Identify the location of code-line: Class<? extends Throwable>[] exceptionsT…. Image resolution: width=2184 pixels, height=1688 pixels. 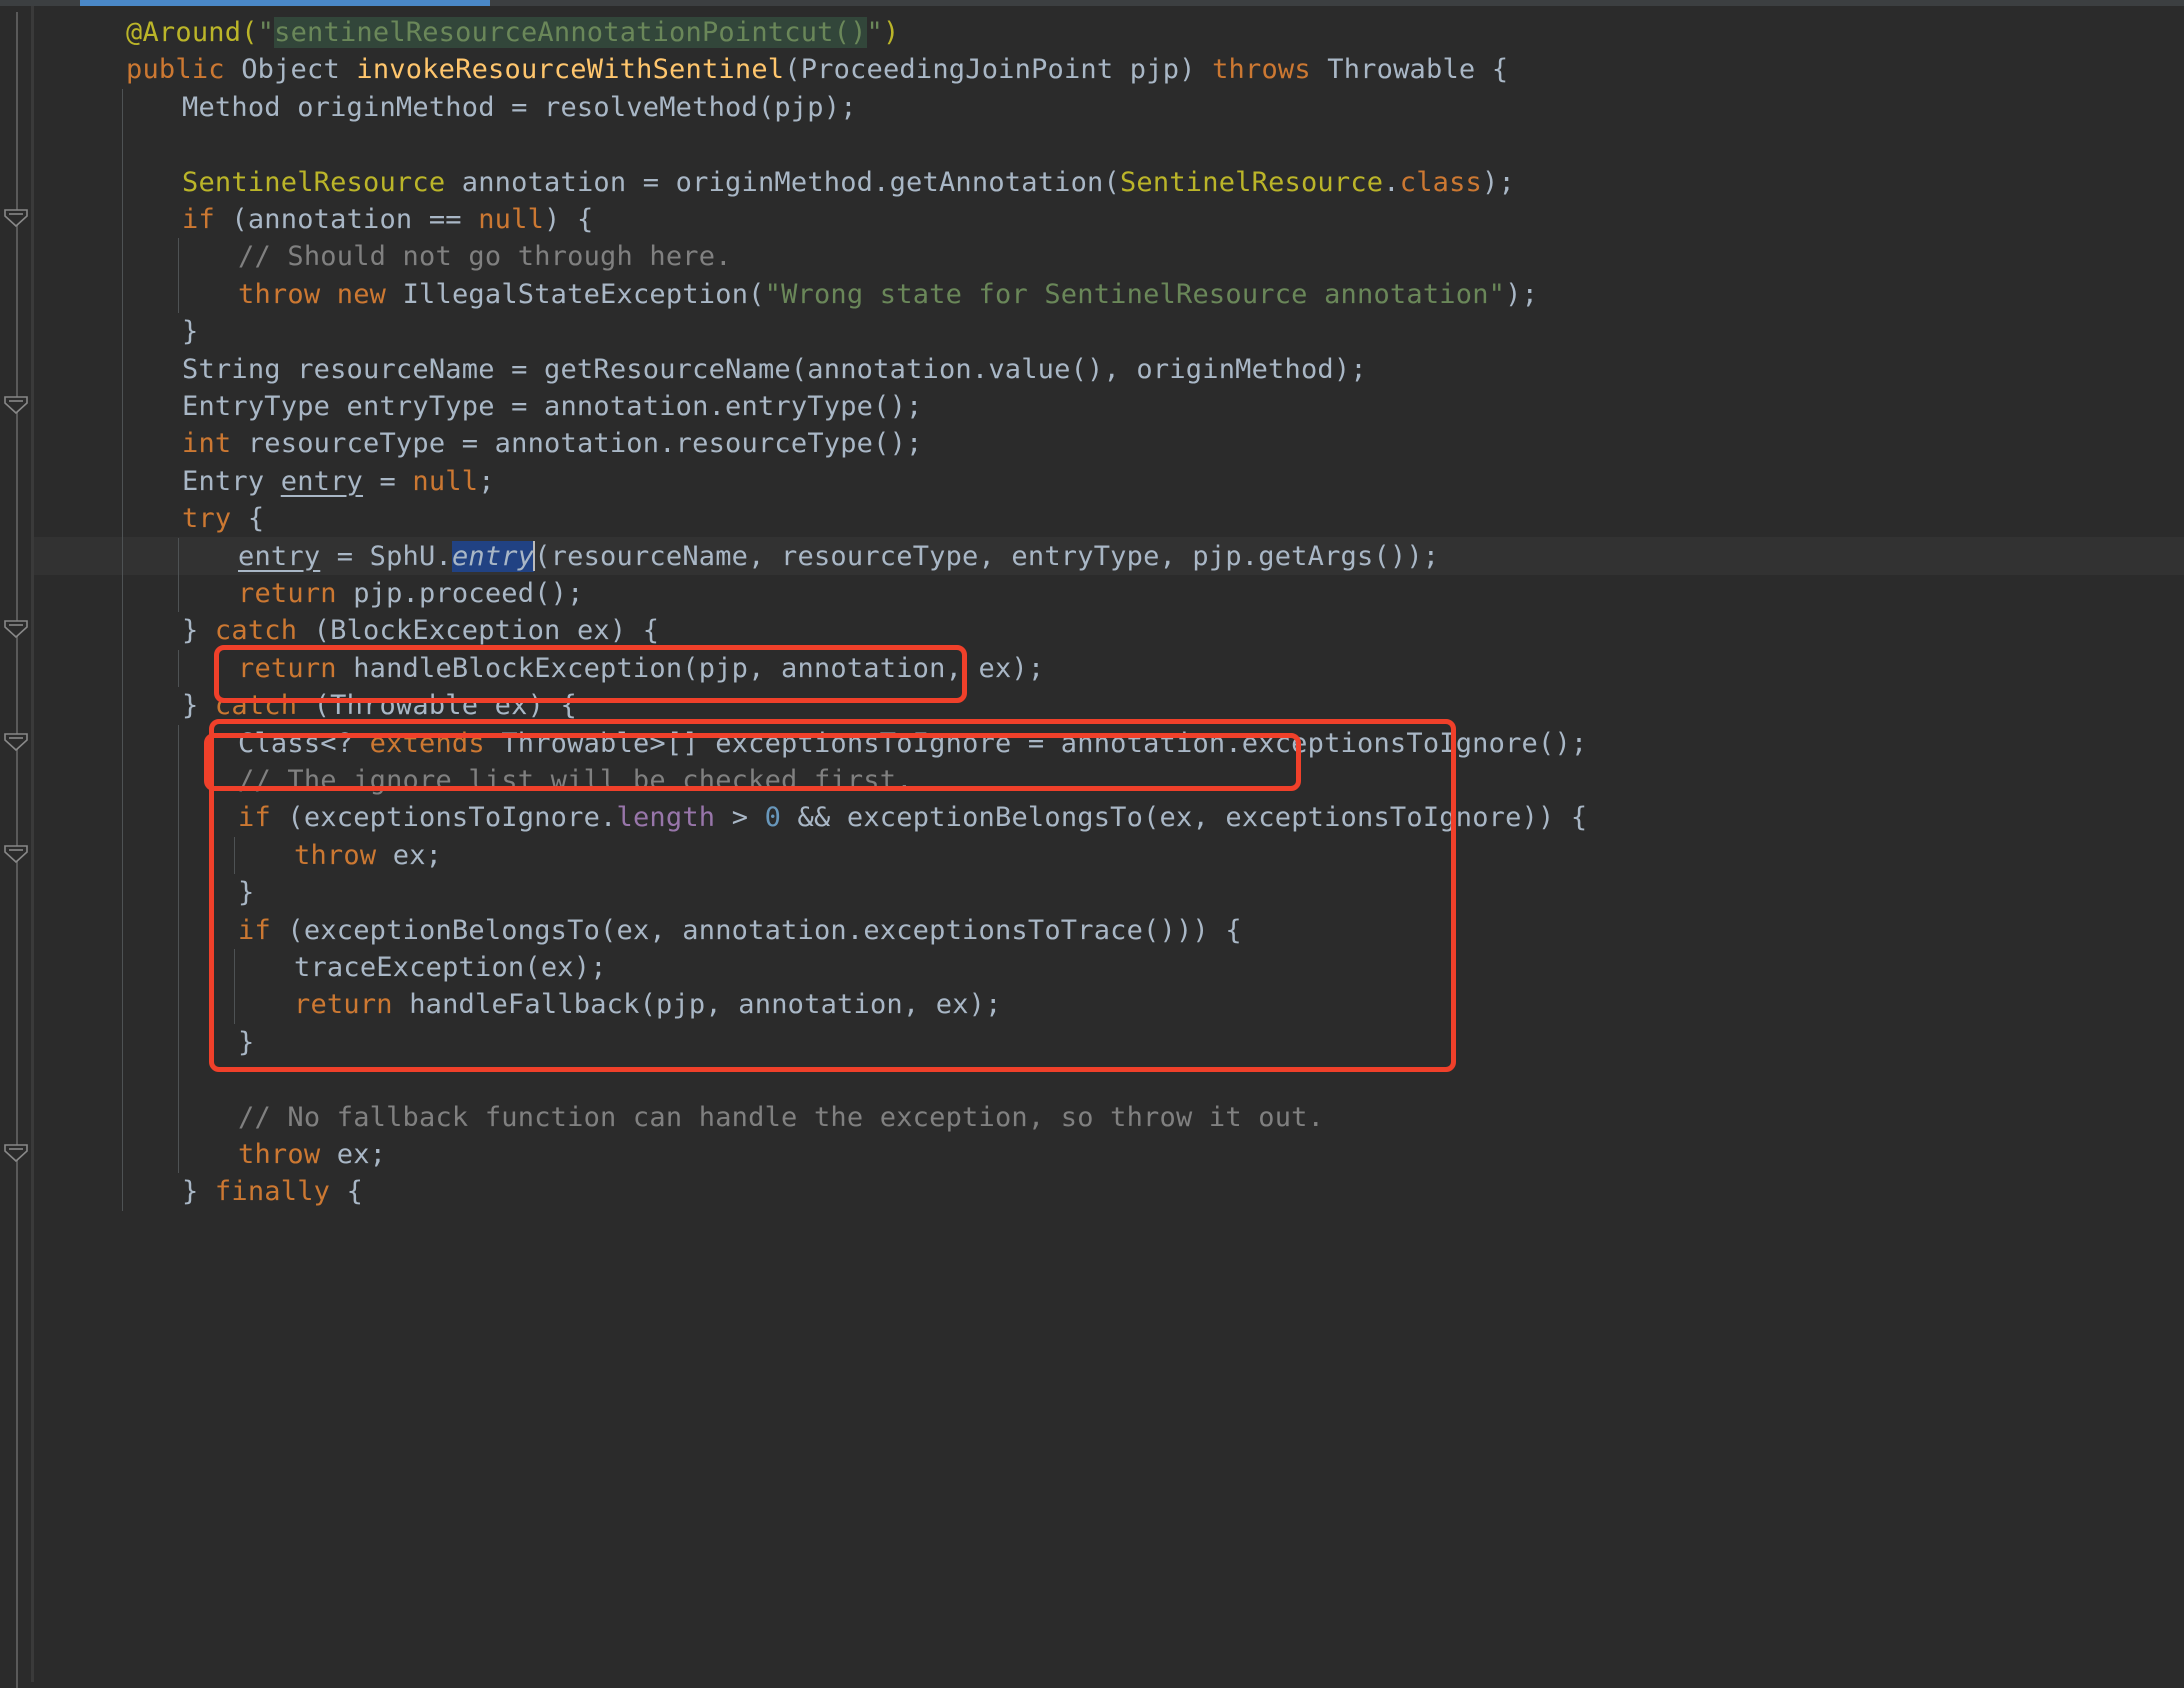
(810, 743).